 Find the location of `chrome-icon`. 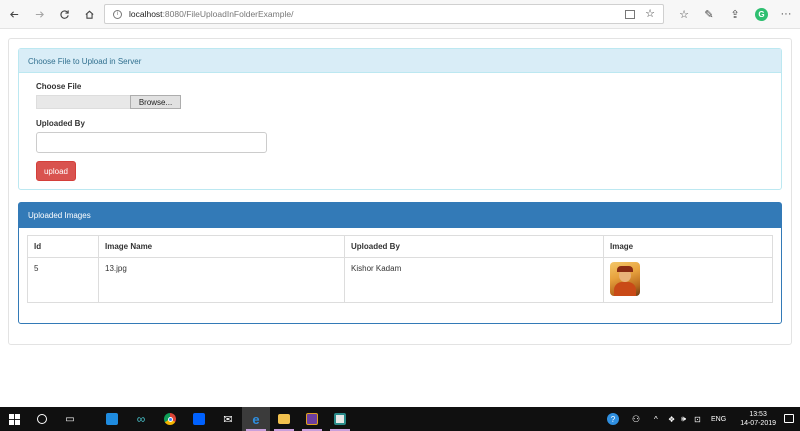

chrome-icon is located at coordinates (170, 419).